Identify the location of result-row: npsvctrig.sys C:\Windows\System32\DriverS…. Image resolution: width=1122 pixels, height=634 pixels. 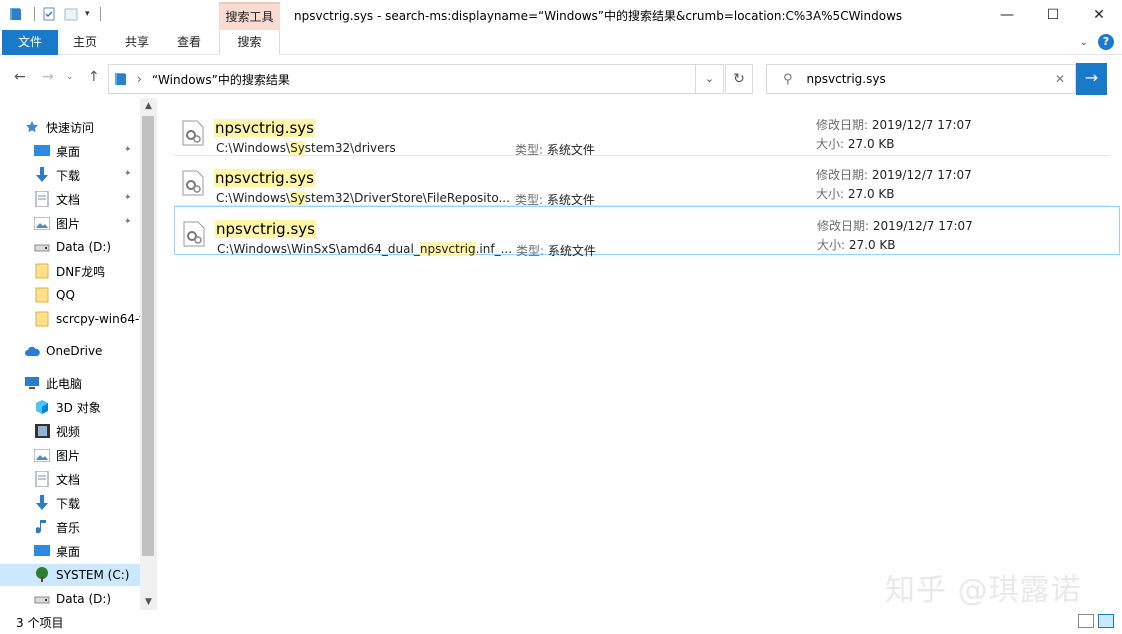
(647, 181).